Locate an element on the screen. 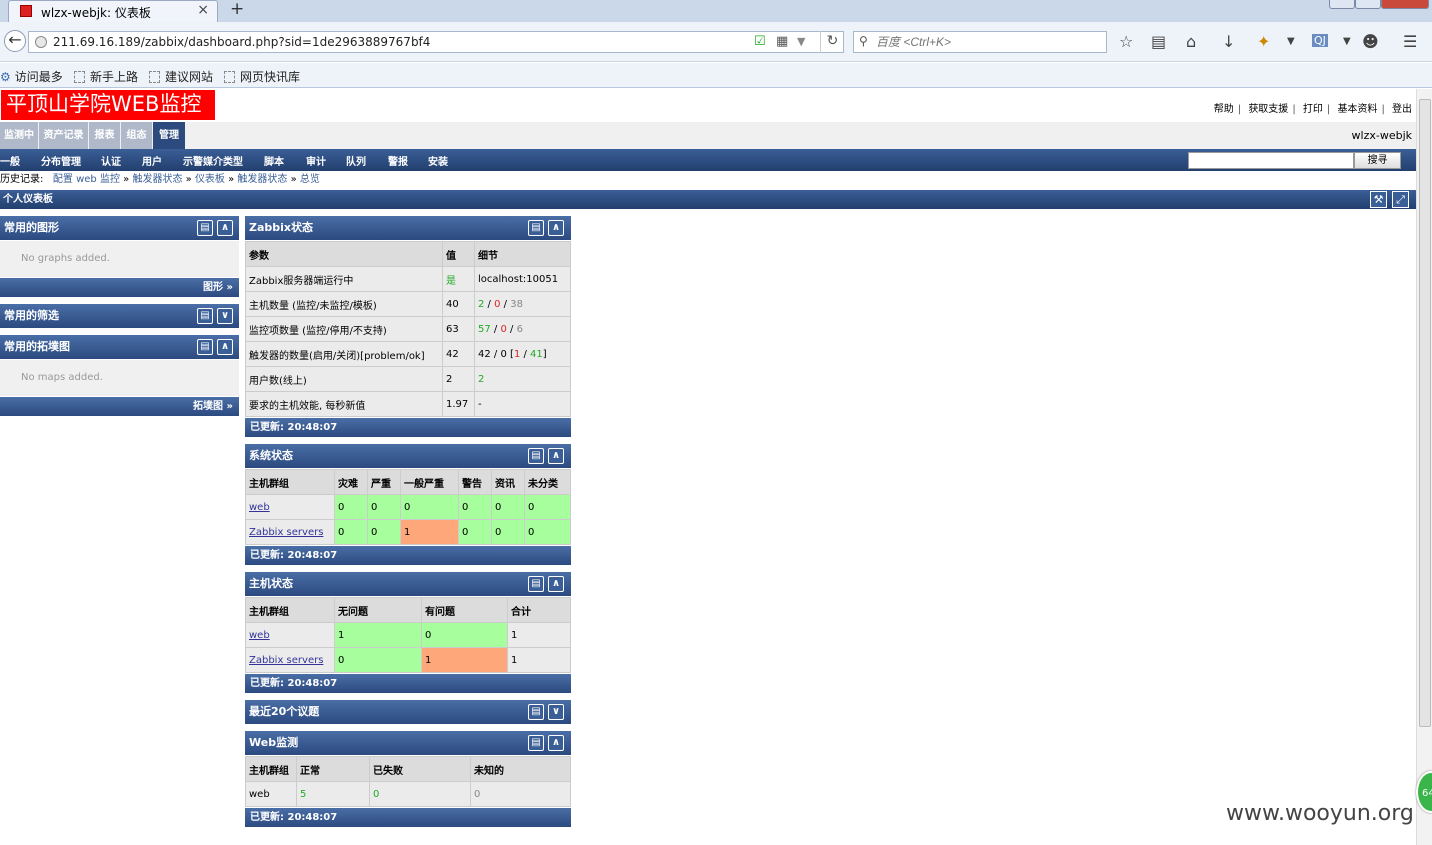  submenu-users: 用户 is located at coordinates (152, 160).